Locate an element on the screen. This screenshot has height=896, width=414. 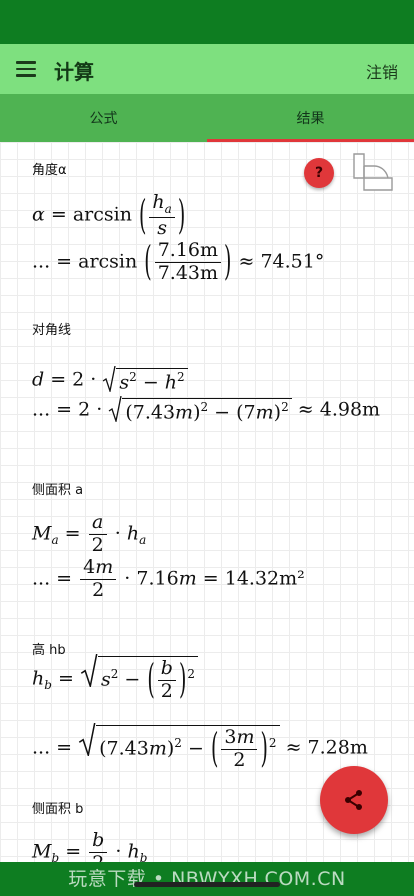
formula-diagonal: d = 2 · s2 − h2 is located at coordinates (110, 379).